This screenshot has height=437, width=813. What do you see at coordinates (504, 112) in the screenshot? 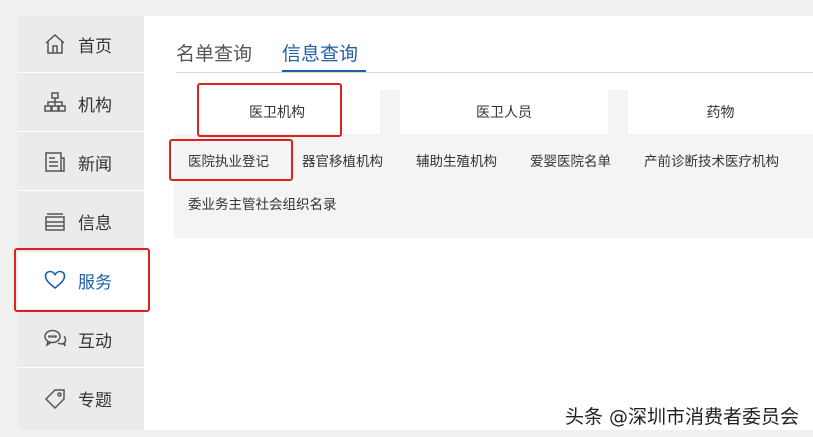
I see `category-medical-personnel: 医卫人员` at bounding box center [504, 112].